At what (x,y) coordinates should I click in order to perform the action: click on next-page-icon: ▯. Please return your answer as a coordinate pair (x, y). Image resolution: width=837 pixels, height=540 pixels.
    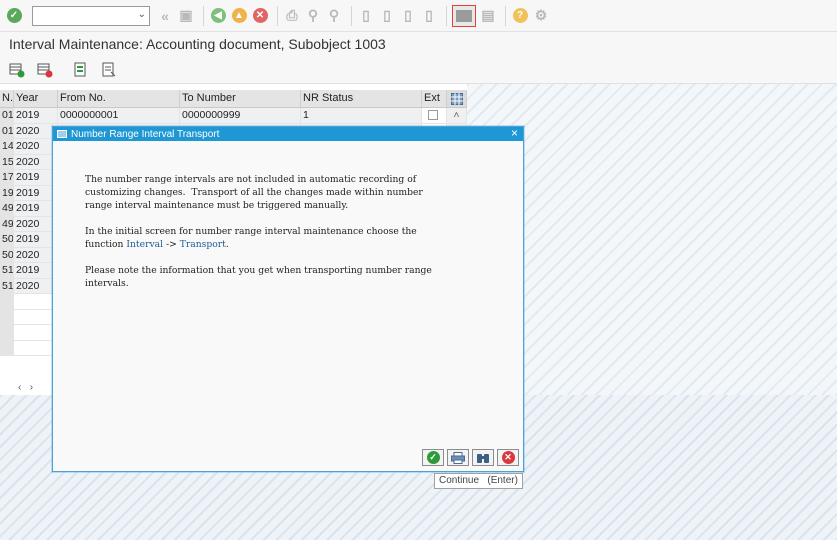
    Looking at the image, I should click on (408, 16).